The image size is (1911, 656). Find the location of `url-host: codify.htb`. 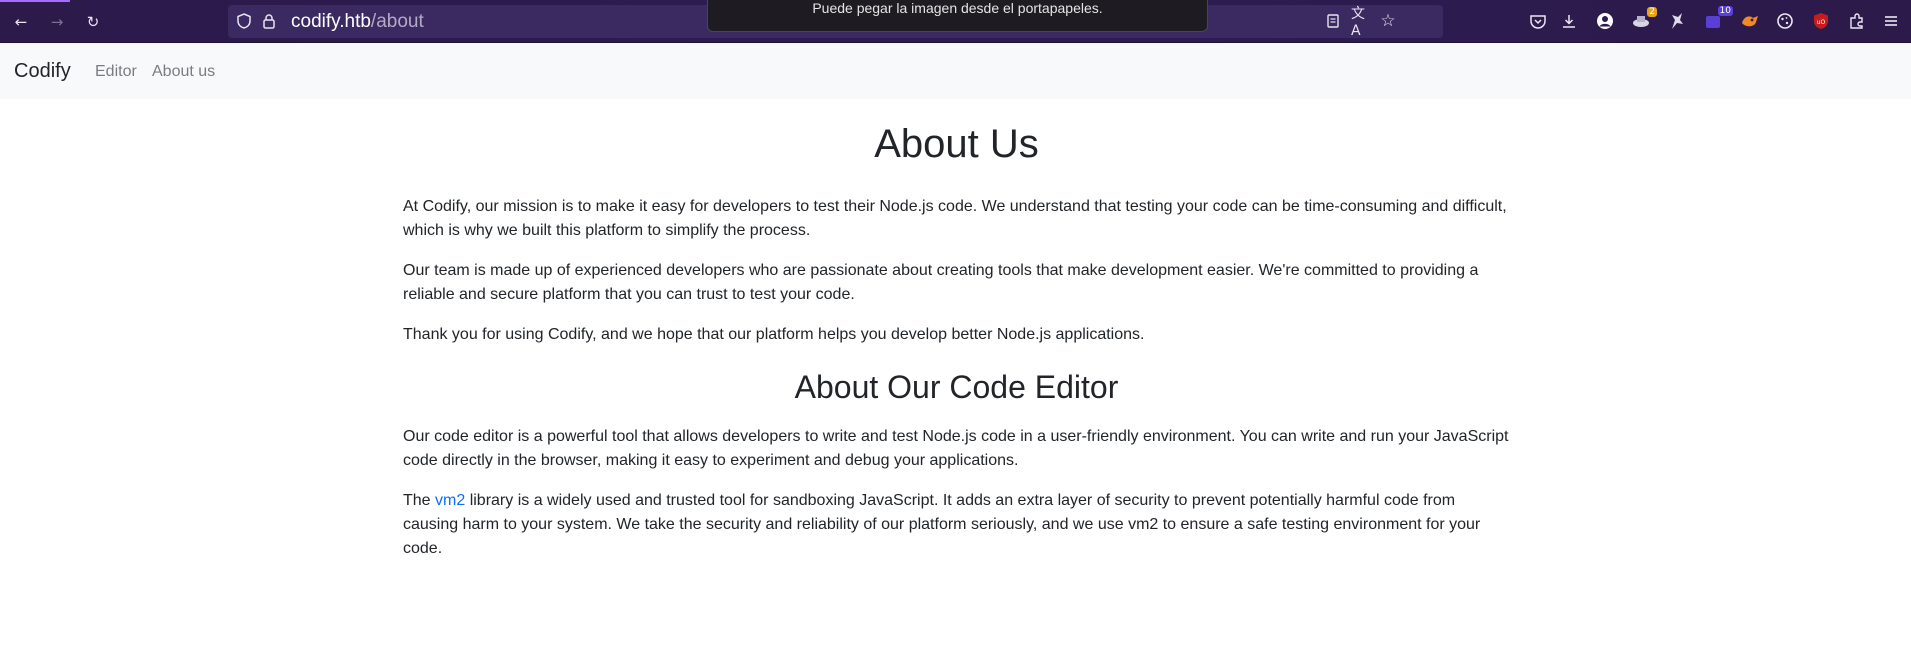

url-host: codify.htb is located at coordinates (331, 21).